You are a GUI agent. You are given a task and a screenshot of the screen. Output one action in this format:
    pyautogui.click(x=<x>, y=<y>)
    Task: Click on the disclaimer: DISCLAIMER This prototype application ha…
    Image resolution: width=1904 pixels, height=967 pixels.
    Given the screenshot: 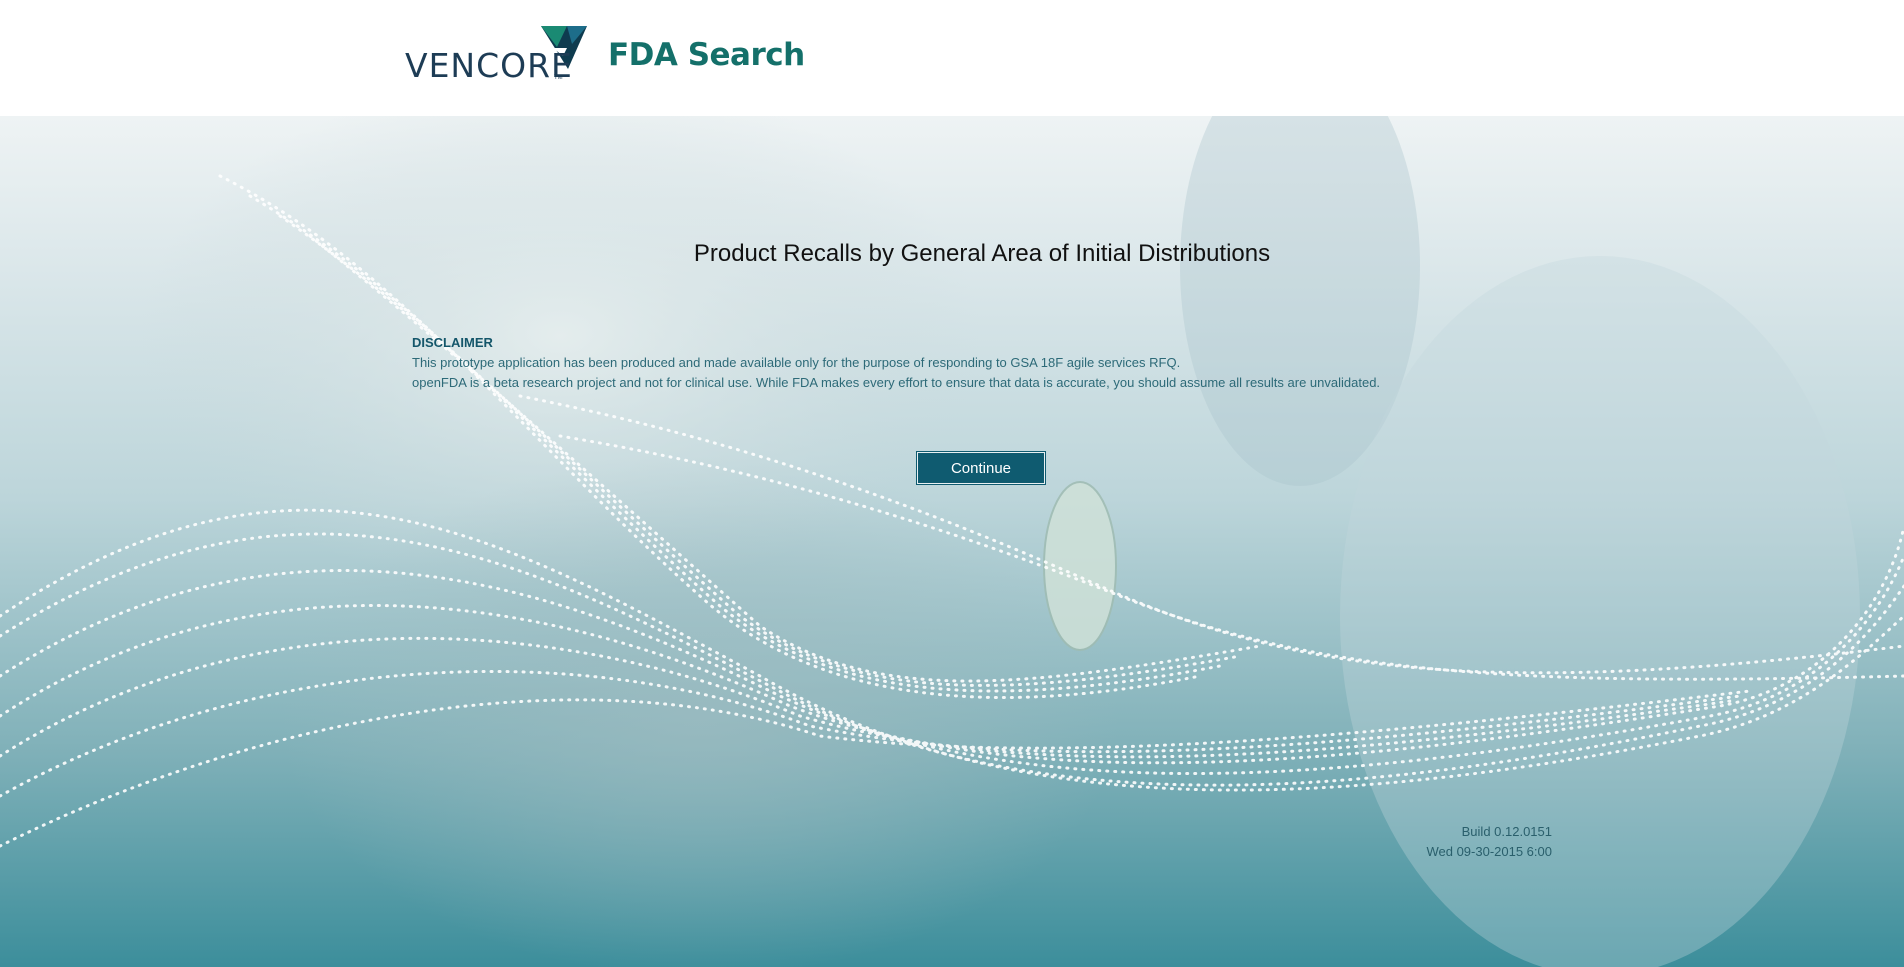 What is the action you would take?
    pyautogui.click(x=987, y=363)
    